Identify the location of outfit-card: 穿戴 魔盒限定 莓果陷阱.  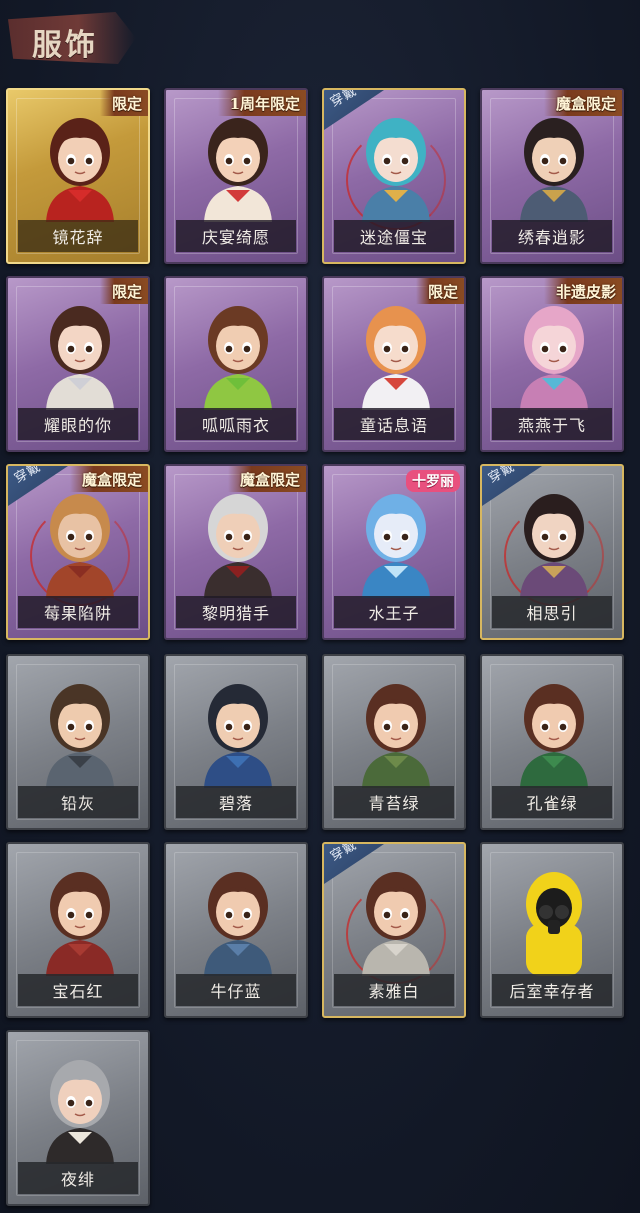
(78, 552).